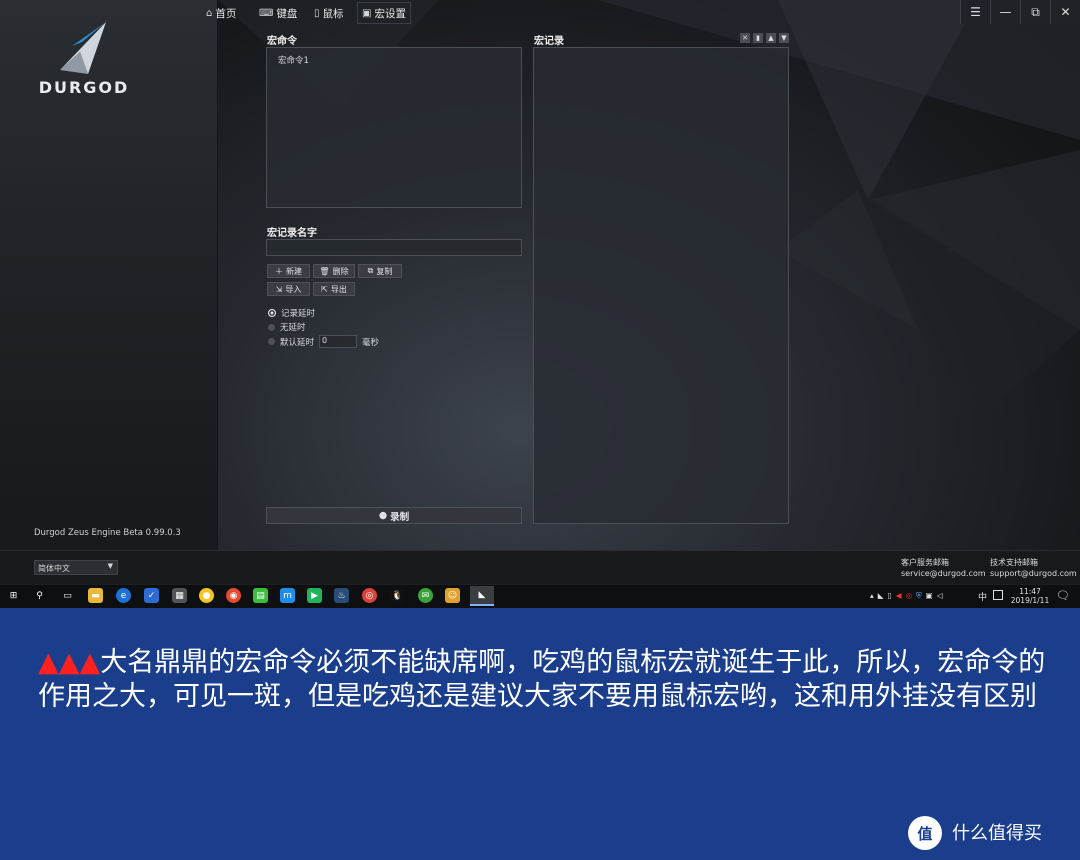 This screenshot has height=860, width=1080. What do you see at coordinates (982, 596) in the screenshot?
I see `ime-indicator: 中` at bounding box center [982, 596].